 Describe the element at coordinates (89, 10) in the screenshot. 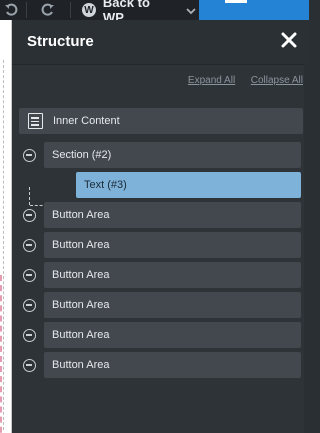

I see `wordpress-icon: W` at that location.